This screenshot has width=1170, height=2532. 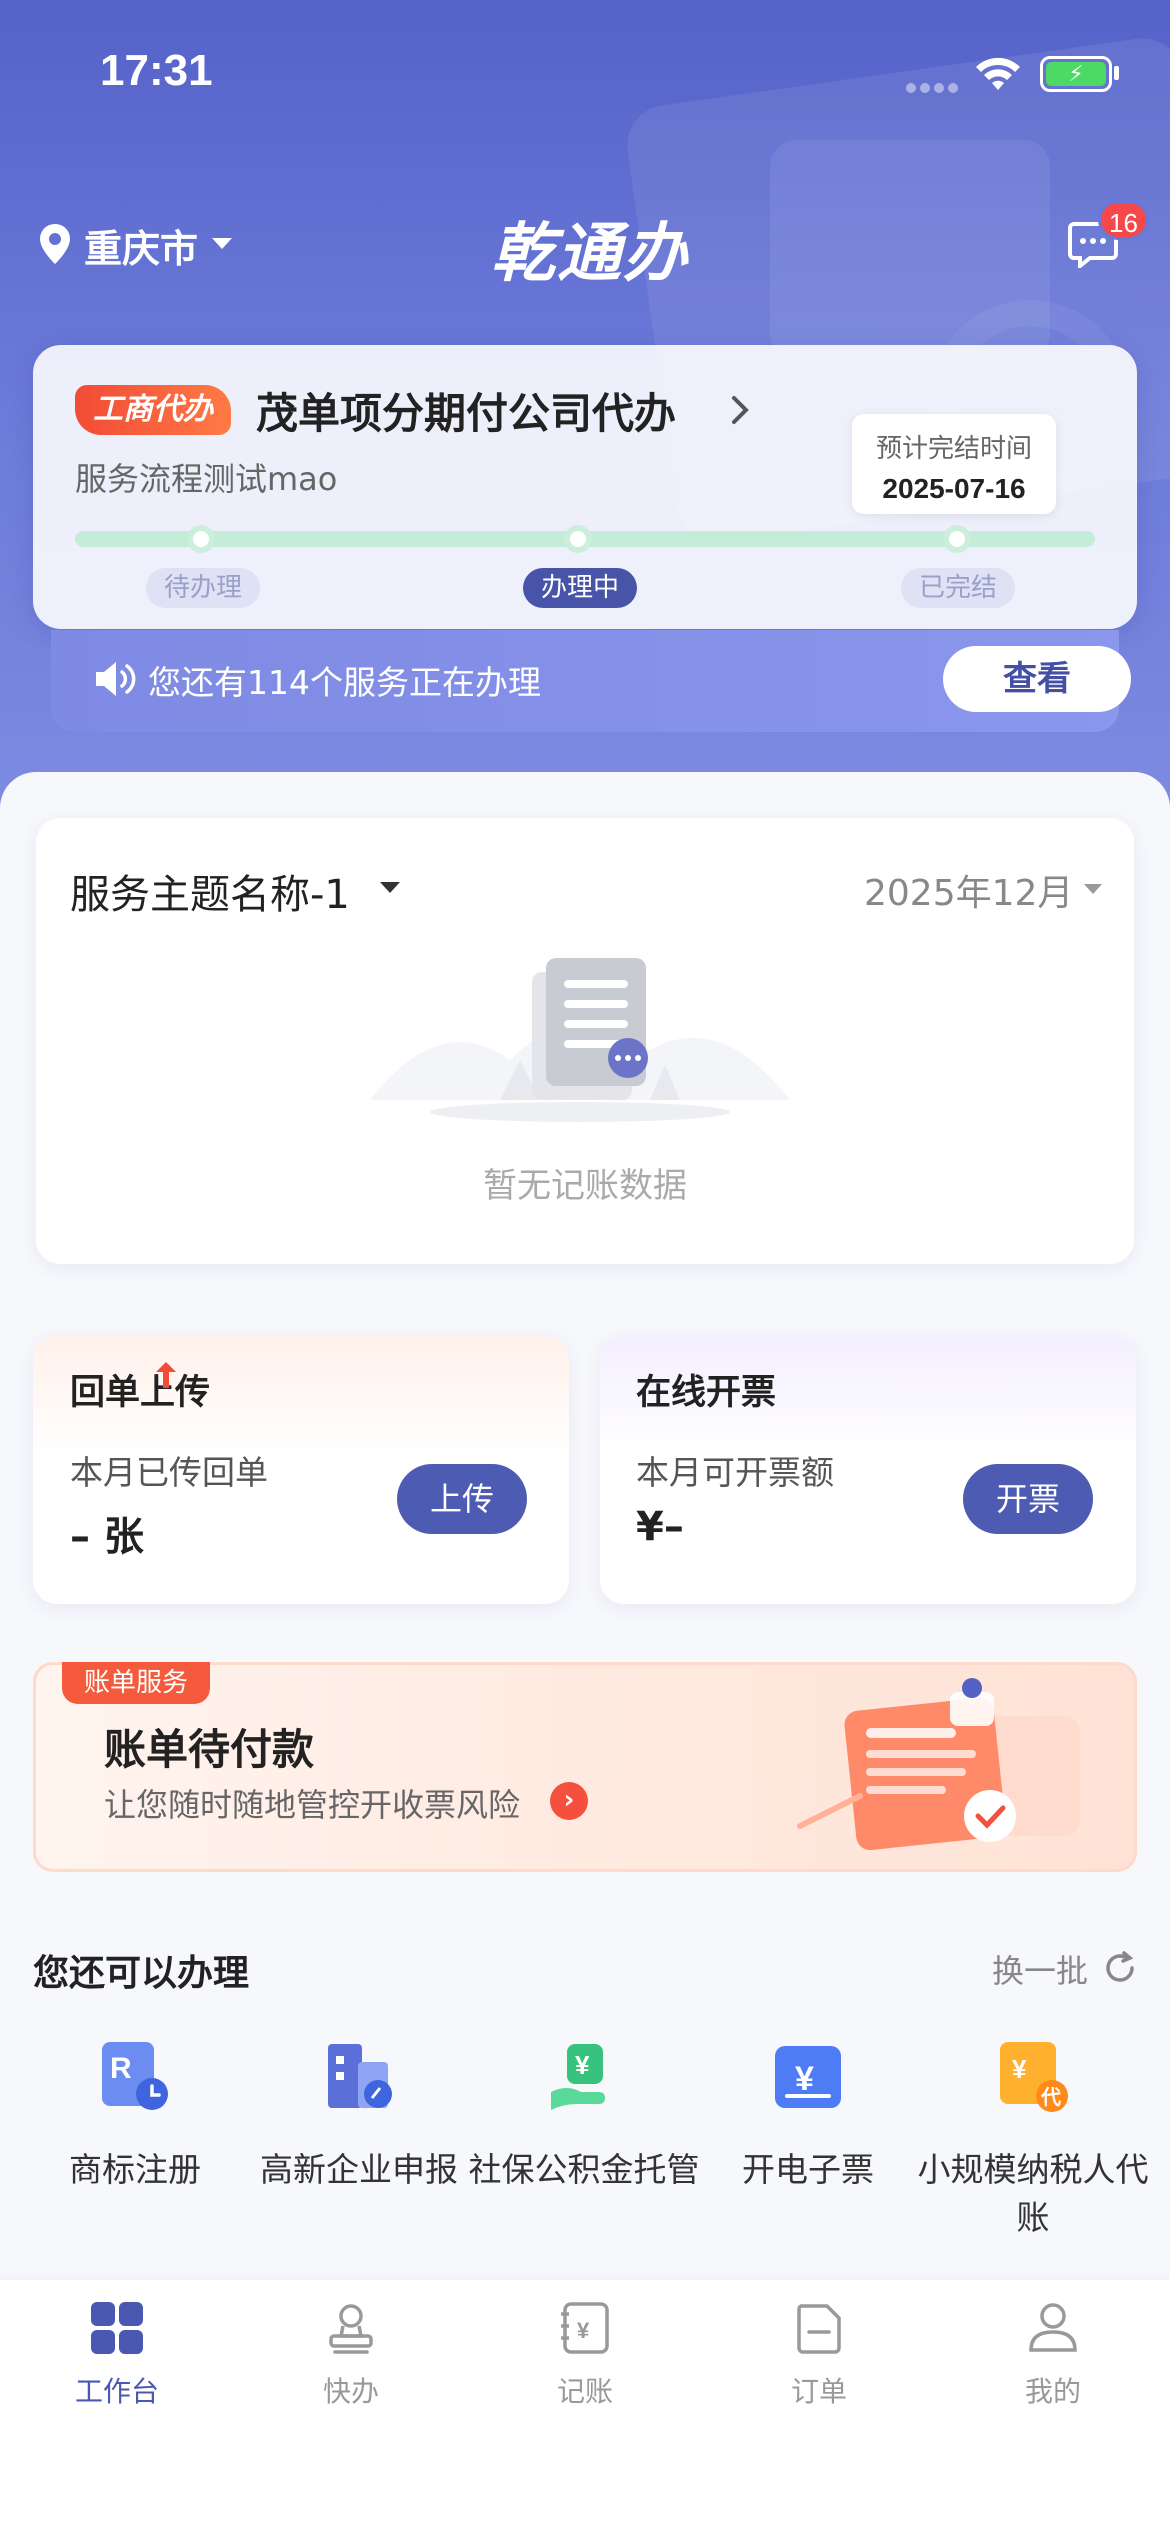 What do you see at coordinates (1076, 74) in the screenshot?
I see `battery-icon: ⚡` at bounding box center [1076, 74].